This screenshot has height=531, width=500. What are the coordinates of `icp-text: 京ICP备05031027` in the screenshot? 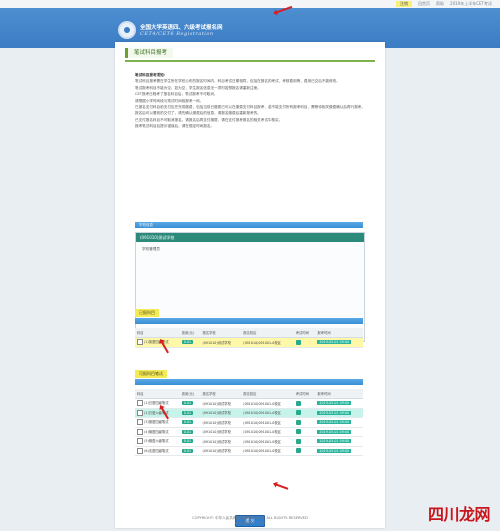 It's located at (250, 523).